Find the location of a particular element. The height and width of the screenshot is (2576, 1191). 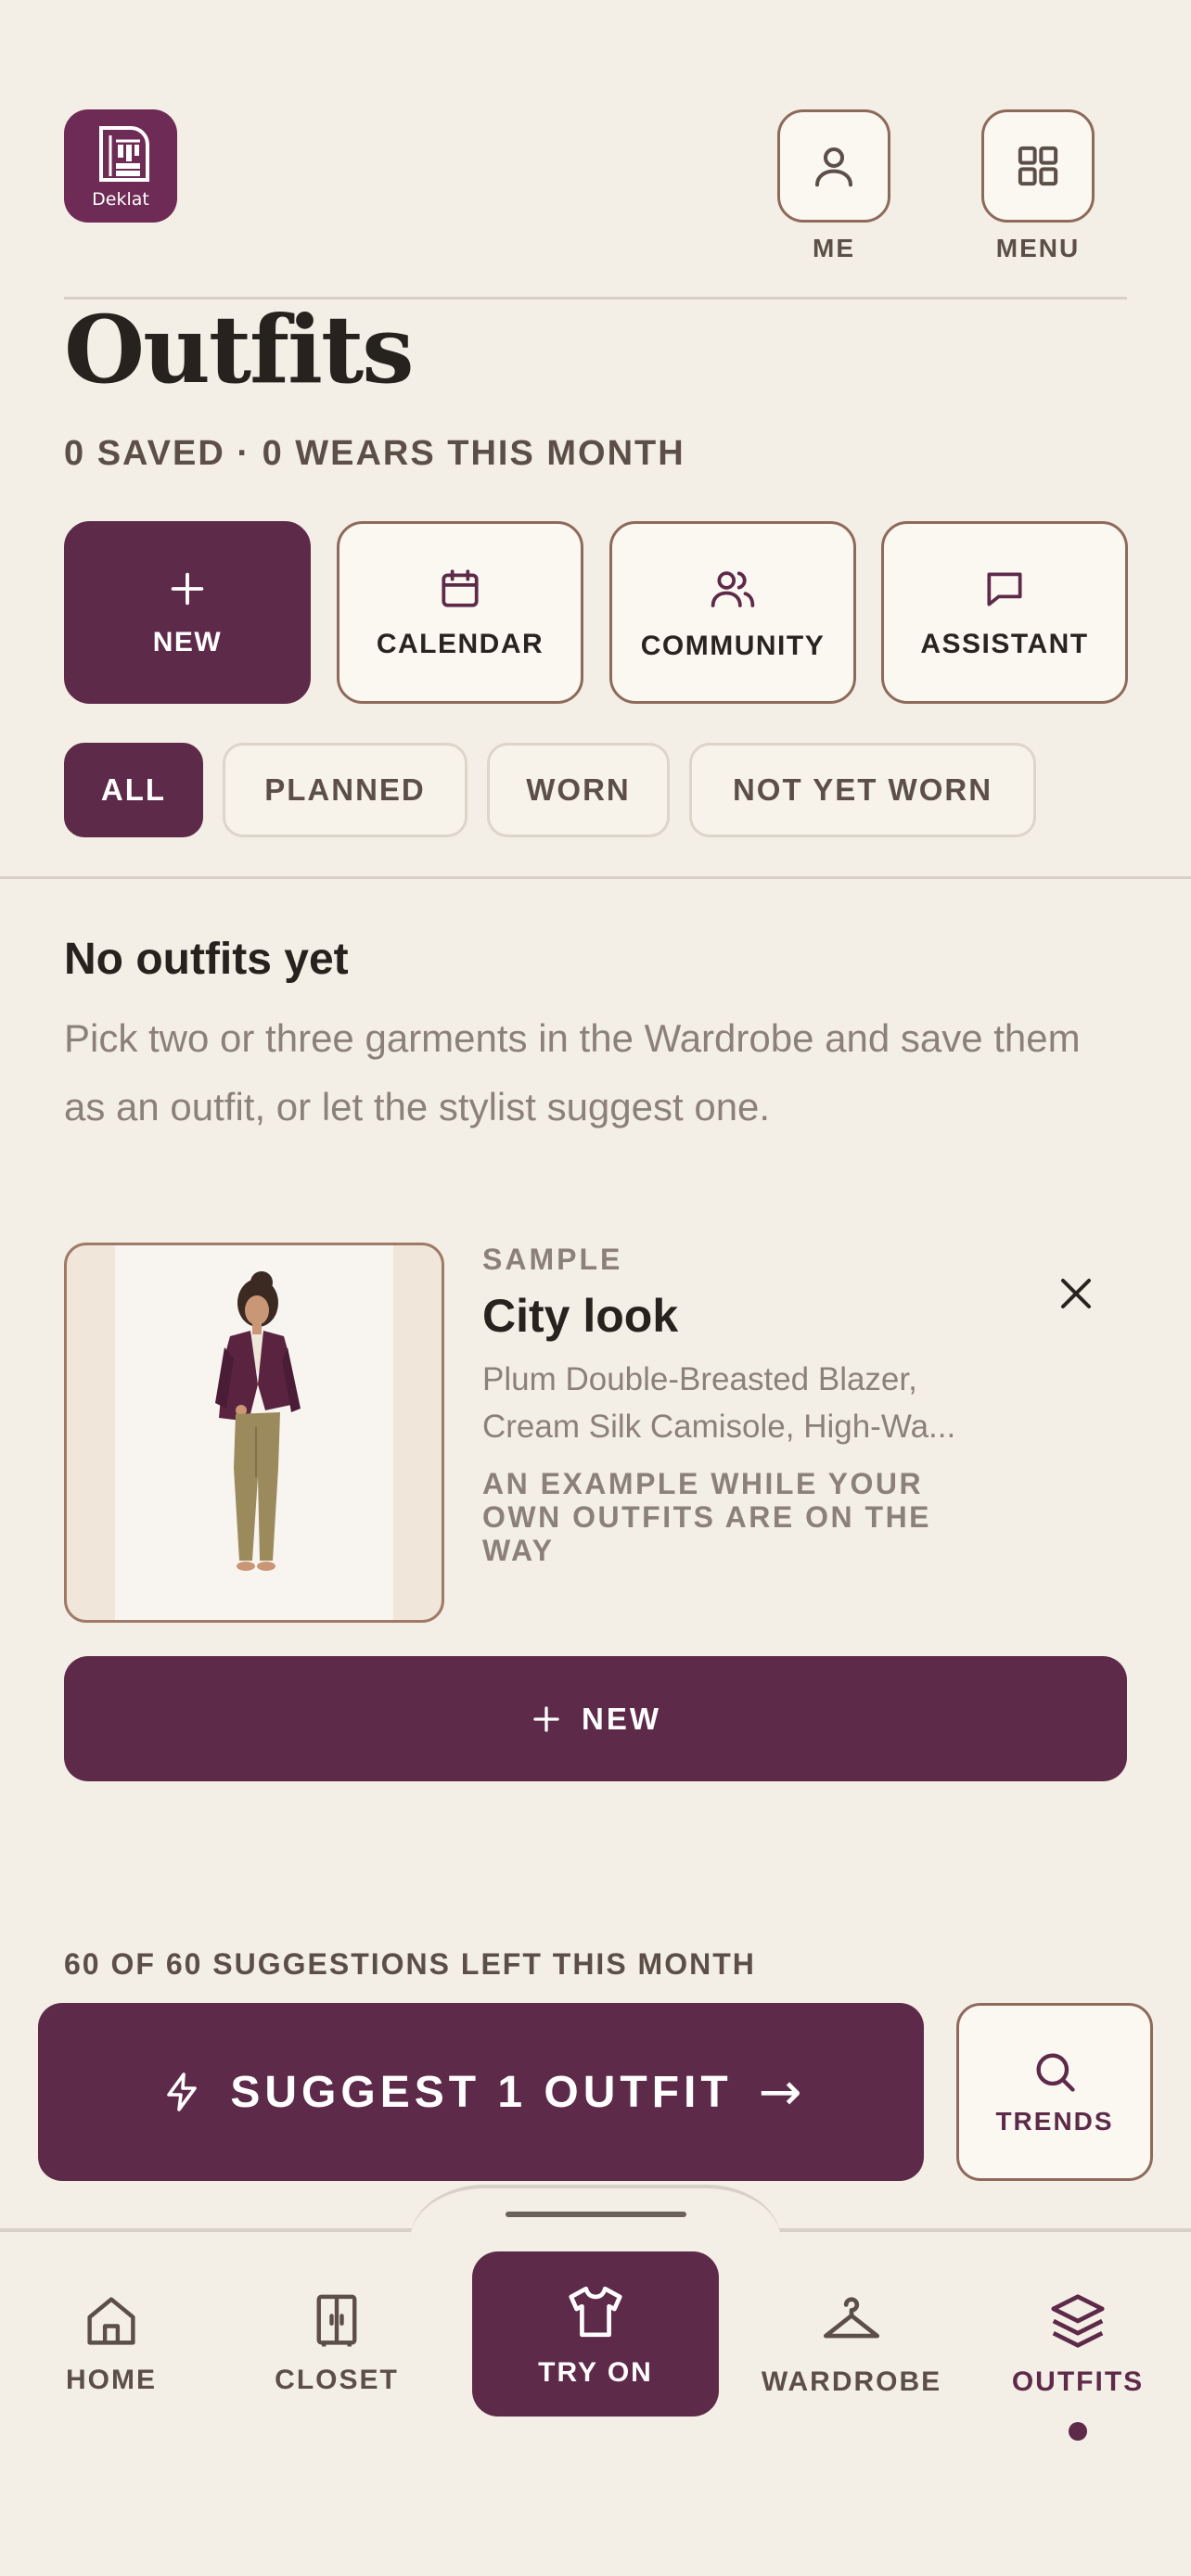

community-tile: COMMUNITY is located at coordinates (732, 612).